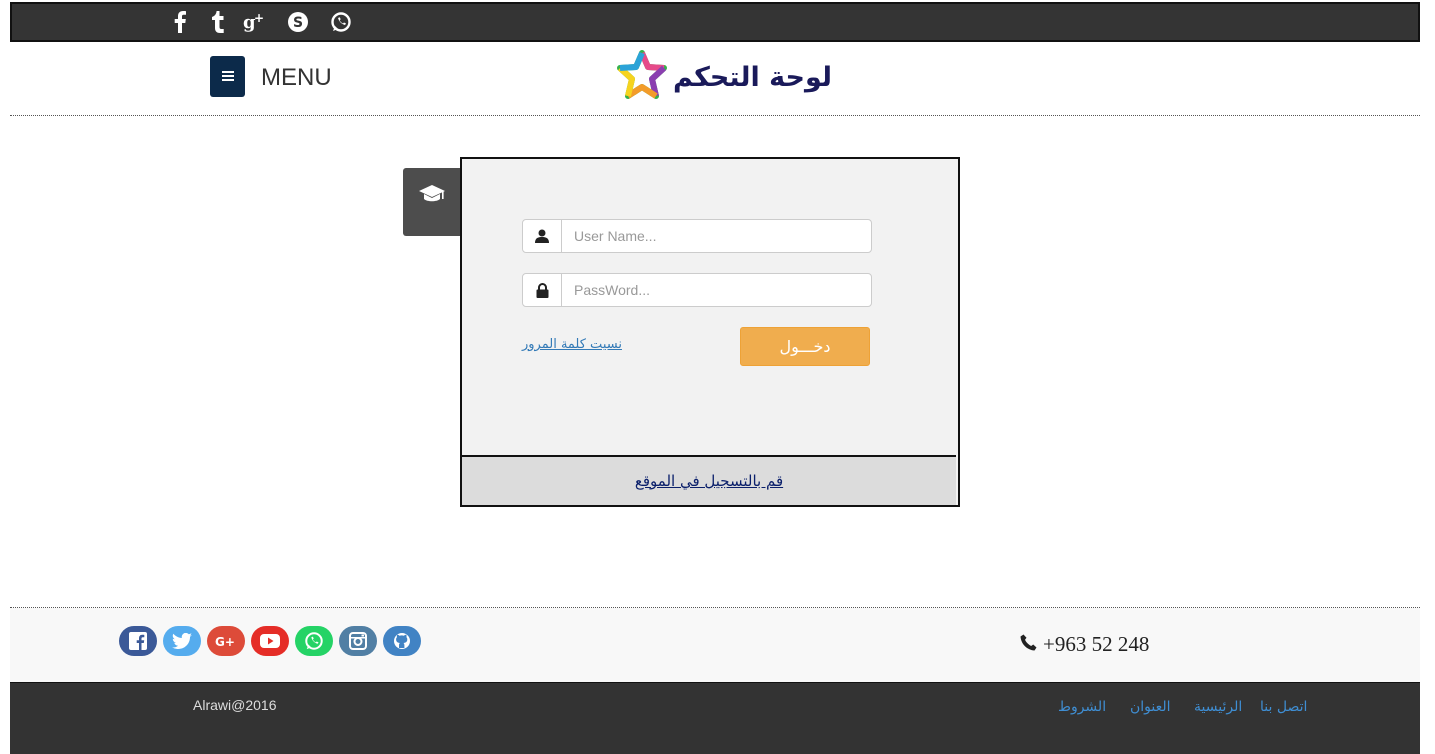 The width and height of the screenshot is (1435, 754). What do you see at coordinates (716, 236) in the screenshot?
I see `username-input` at bounding box center [716, 236].